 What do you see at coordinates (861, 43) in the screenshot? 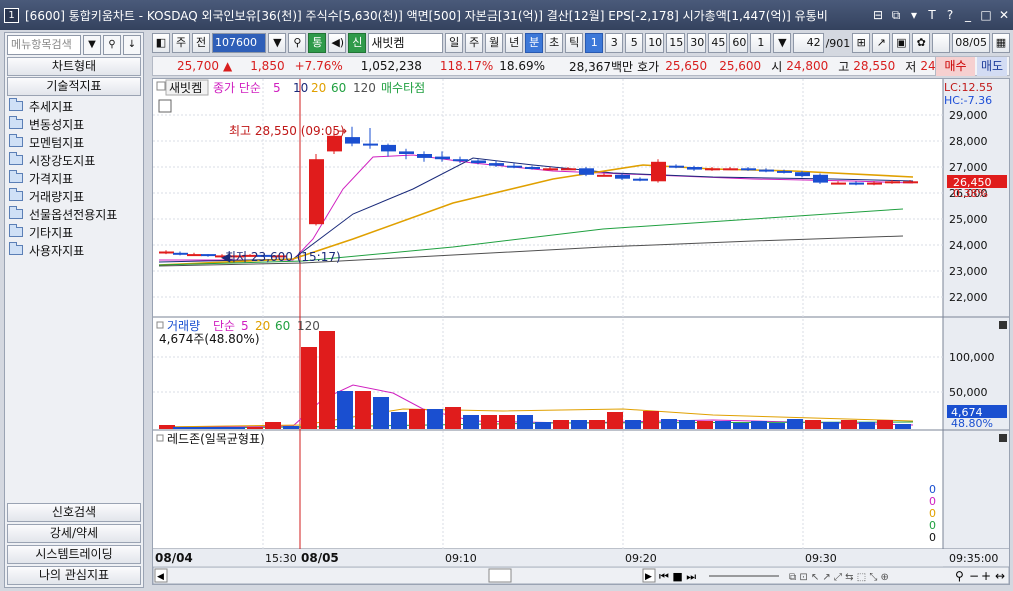
I see `indicator-add-icon: ⊞` at bounding box center [861, 43].